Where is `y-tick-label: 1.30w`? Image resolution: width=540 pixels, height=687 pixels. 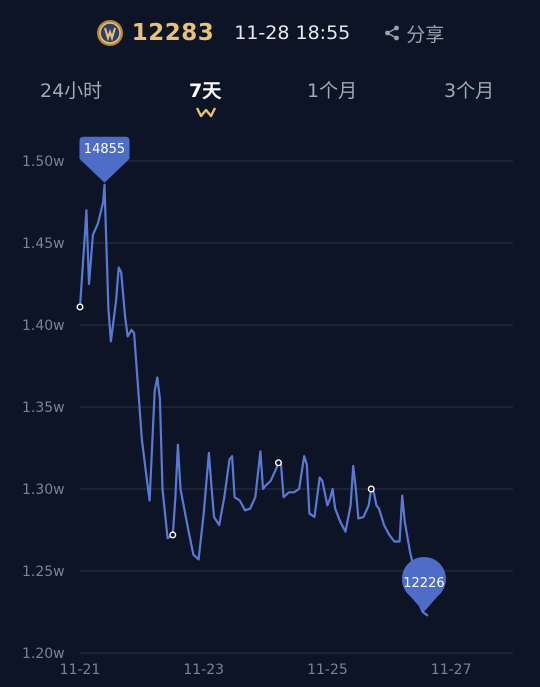 y-tick-label: 1.30w is located at coordinates (43, 490).